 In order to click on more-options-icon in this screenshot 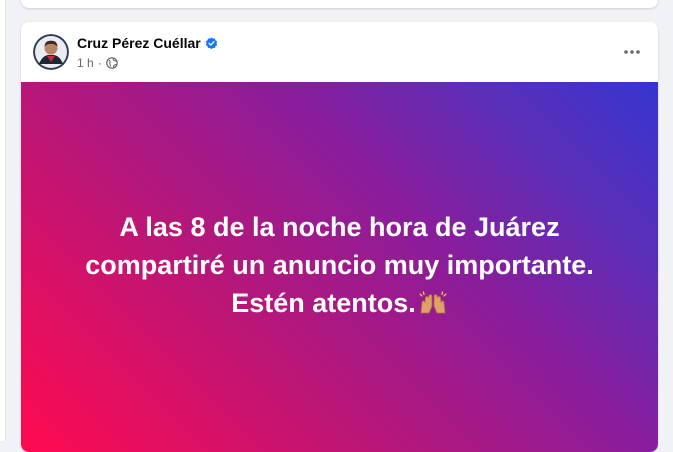, I will do `click(632, 52)`.